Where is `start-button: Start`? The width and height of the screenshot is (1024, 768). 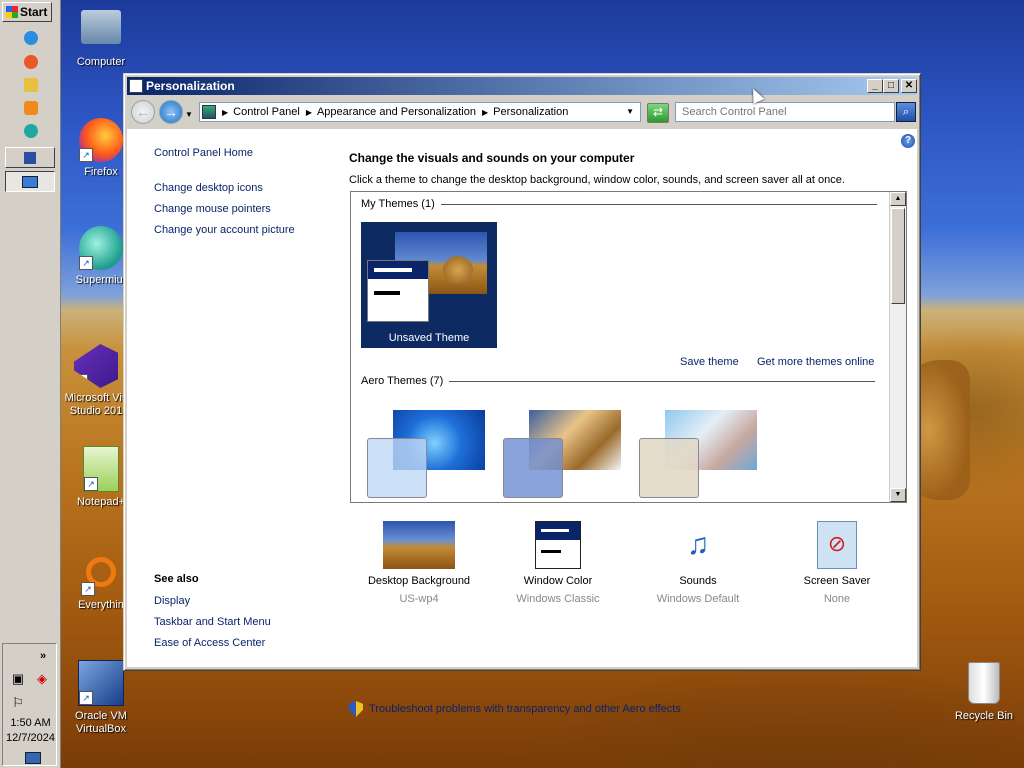
start-button: Start is located at coordinates (27, 12).